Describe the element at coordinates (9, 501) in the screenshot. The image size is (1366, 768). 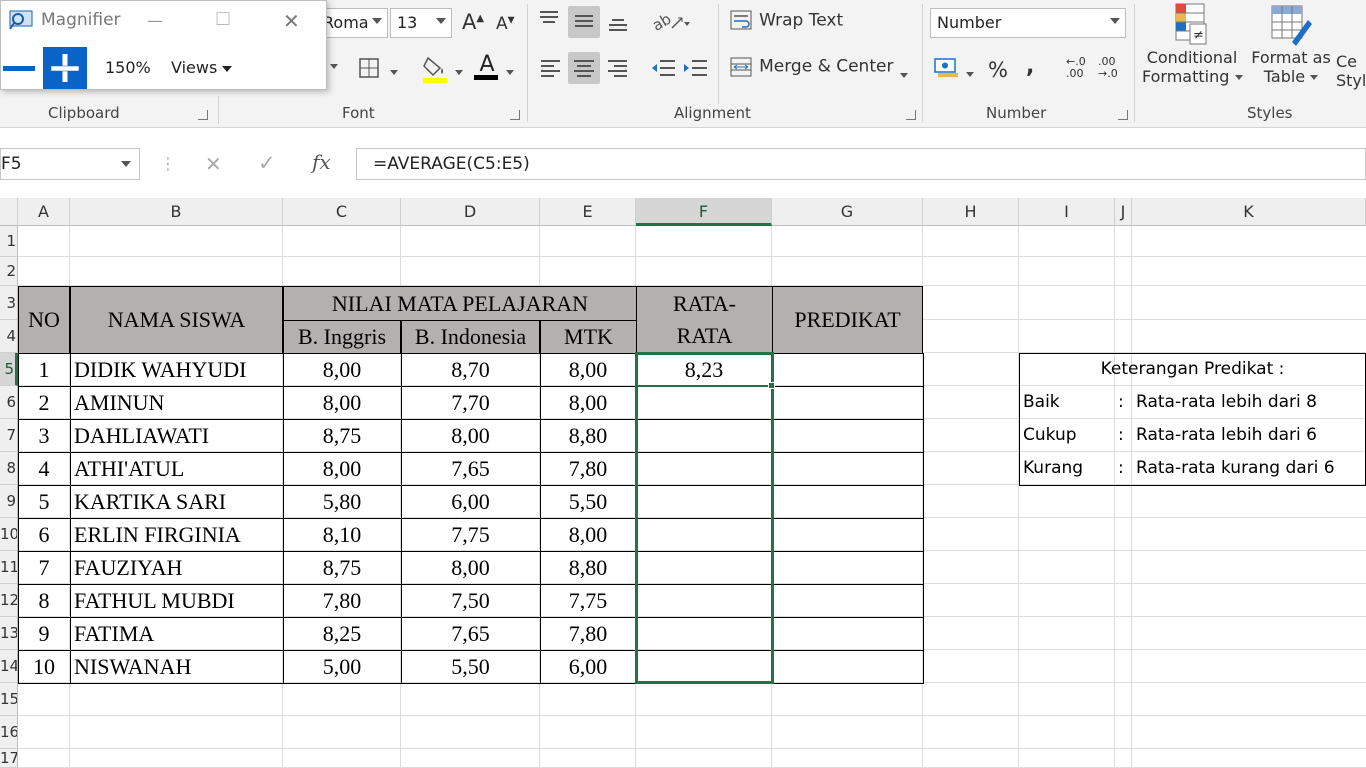
I see `row-header-9: 9` at that location.